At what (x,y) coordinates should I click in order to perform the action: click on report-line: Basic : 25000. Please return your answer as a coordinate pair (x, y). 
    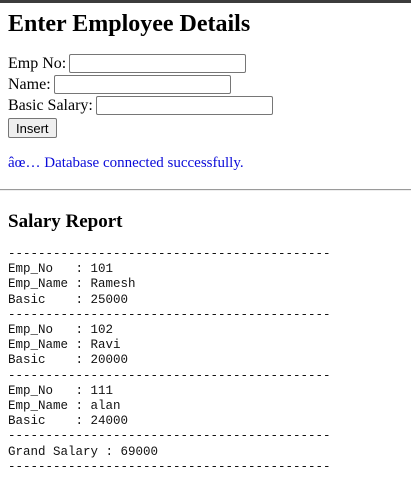
    Looking at the image, I should click on (68, 299).